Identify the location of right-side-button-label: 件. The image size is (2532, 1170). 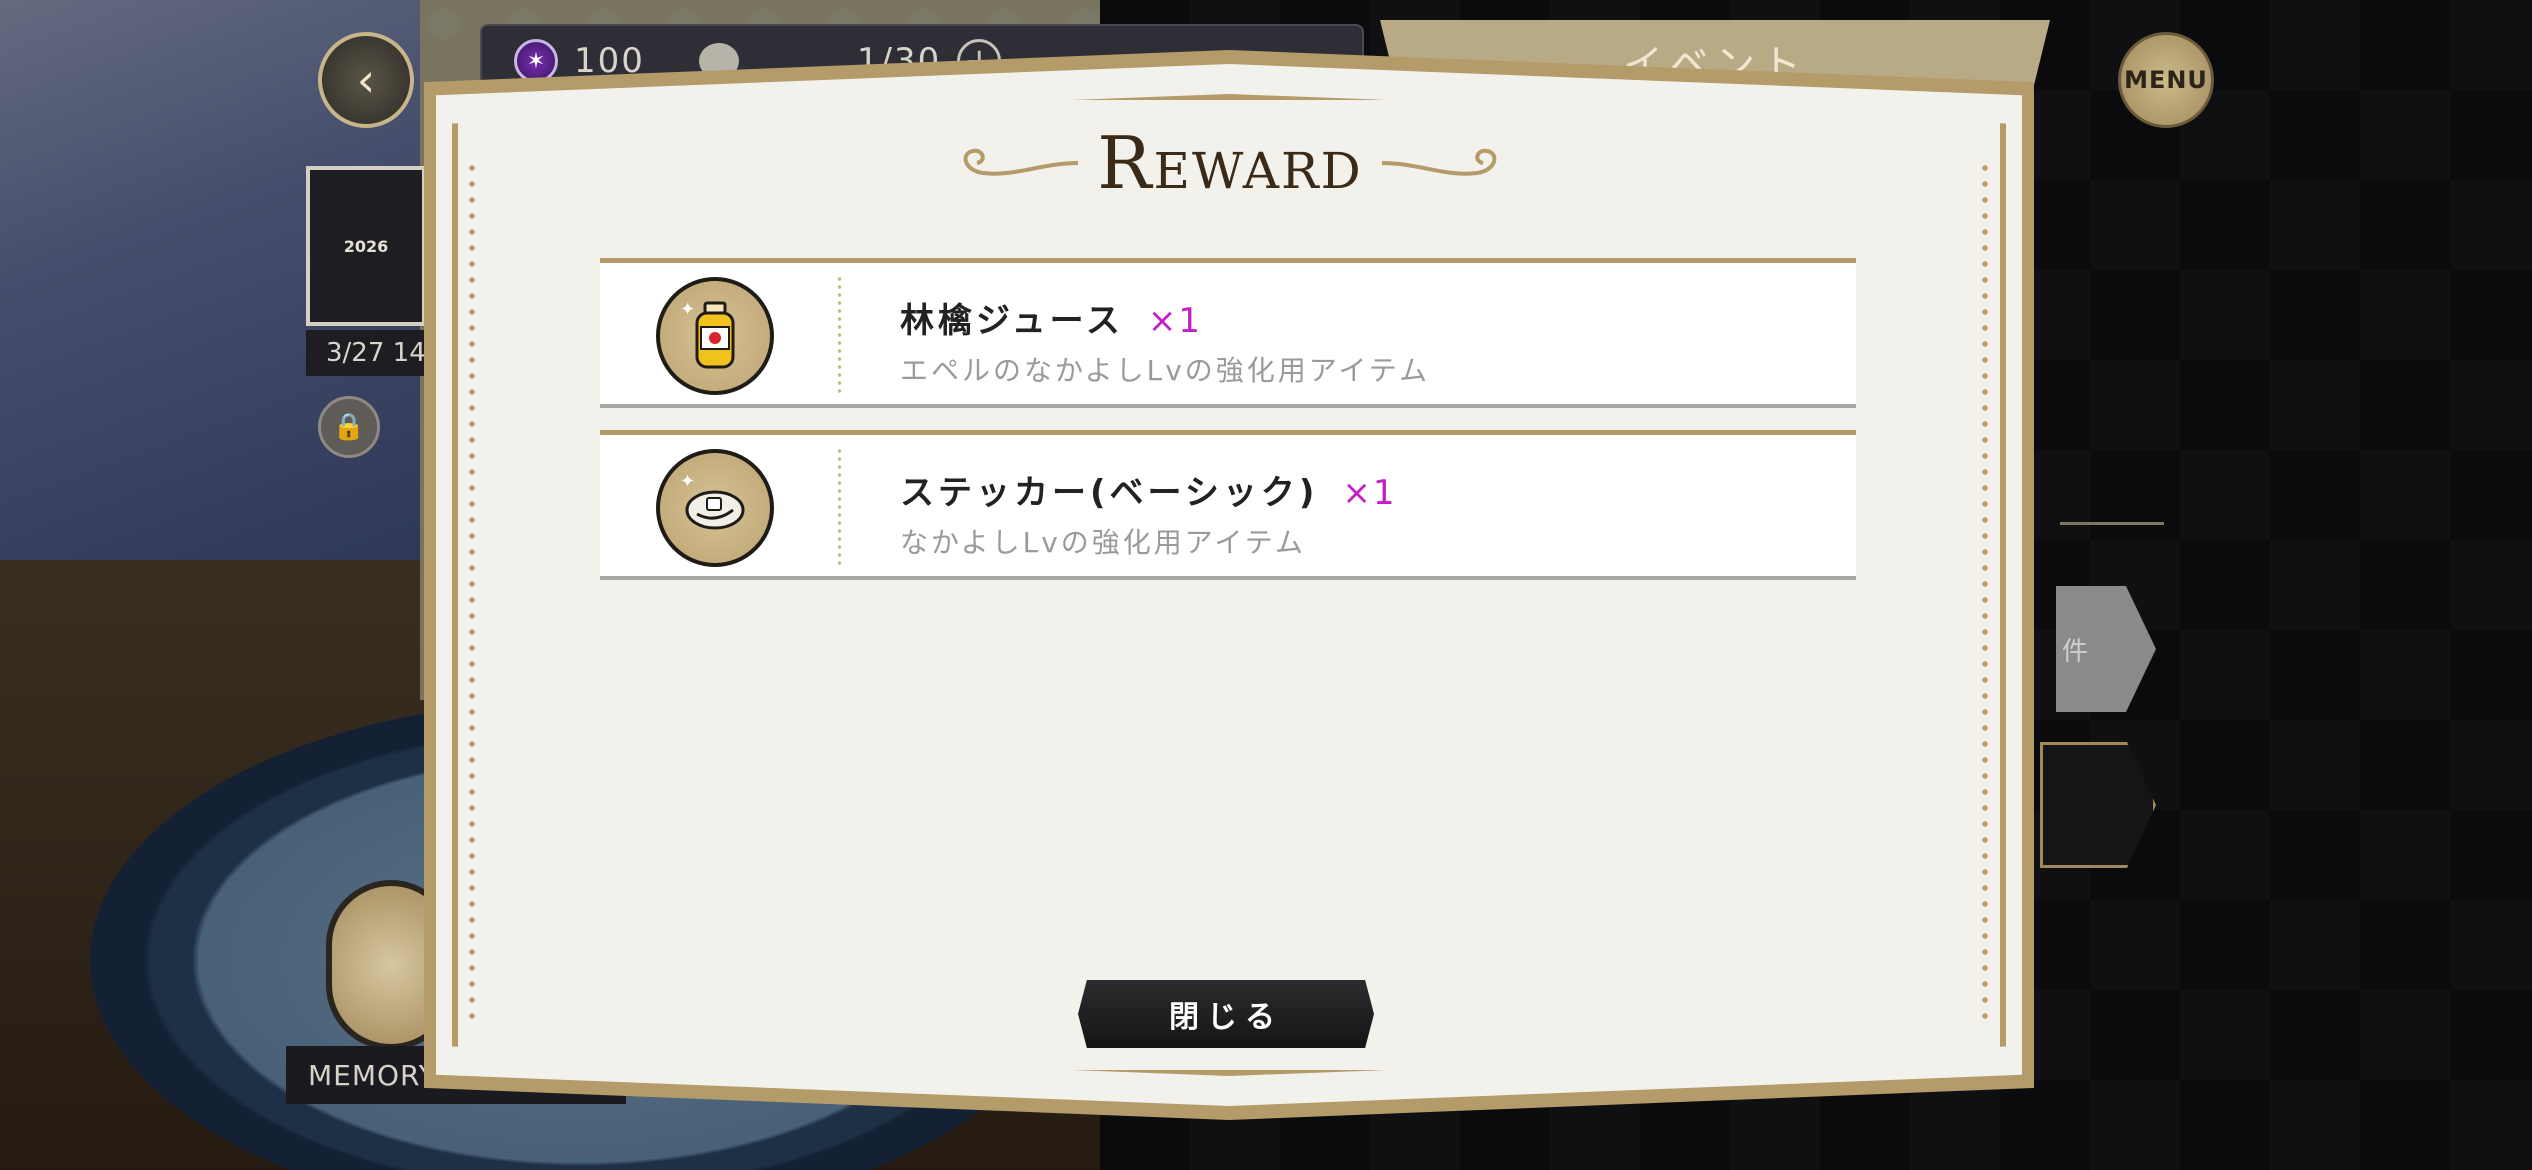
(2075, 651).